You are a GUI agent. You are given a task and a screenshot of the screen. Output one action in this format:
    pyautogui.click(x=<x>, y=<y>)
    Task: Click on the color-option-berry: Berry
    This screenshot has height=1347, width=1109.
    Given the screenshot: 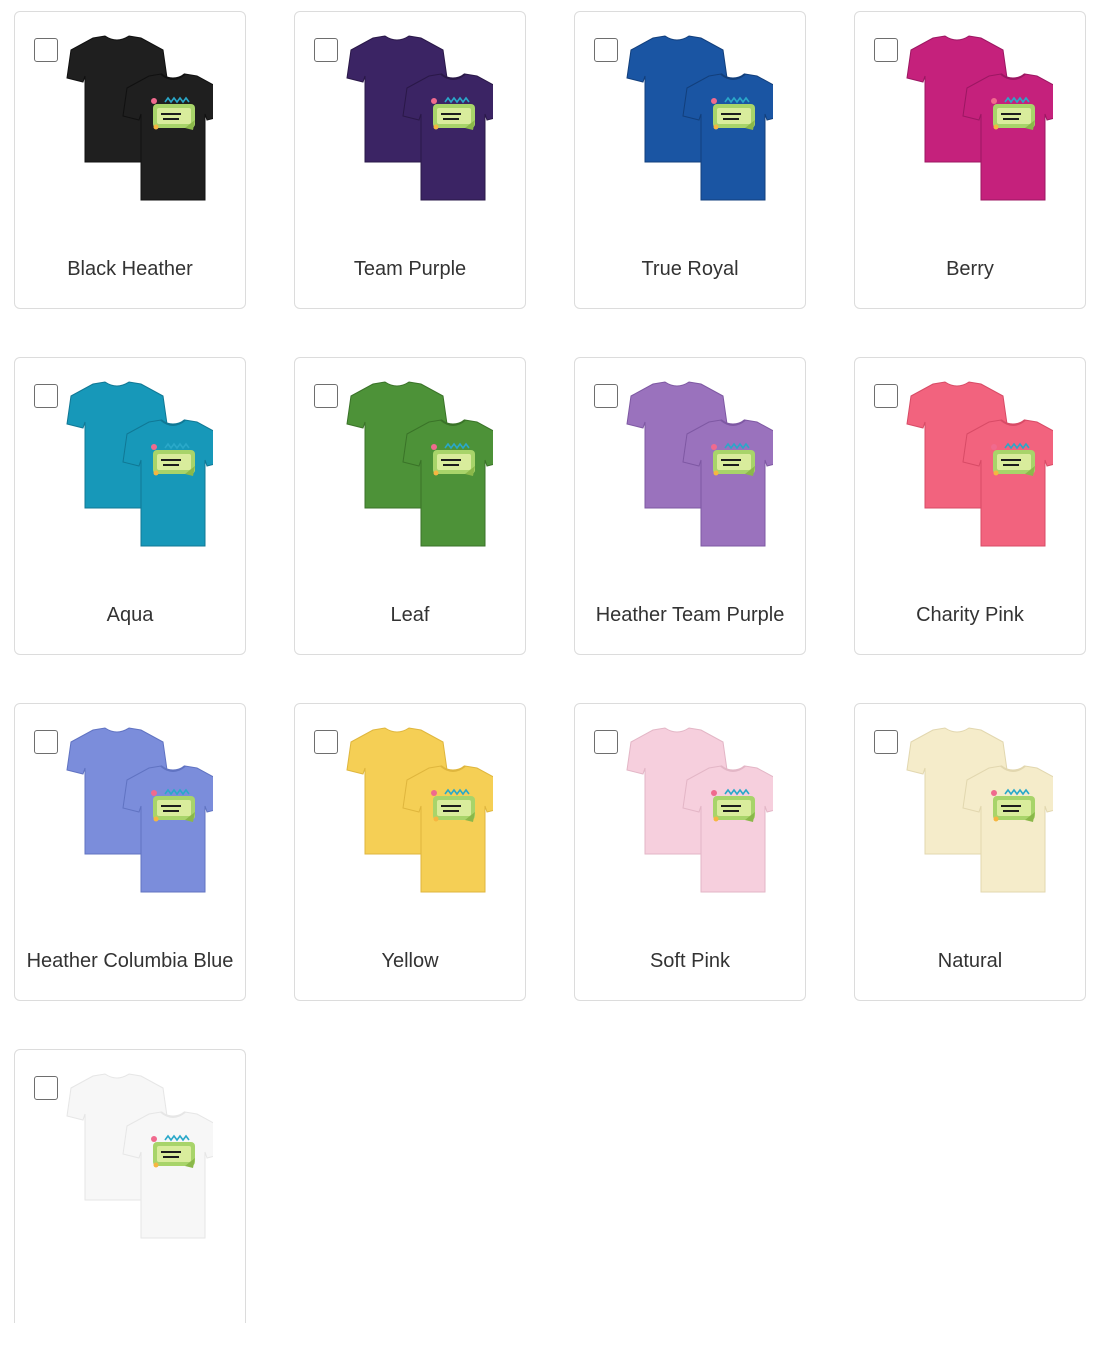 What is the action you would take?
    pyautogui.click(x=970, y=160)
    